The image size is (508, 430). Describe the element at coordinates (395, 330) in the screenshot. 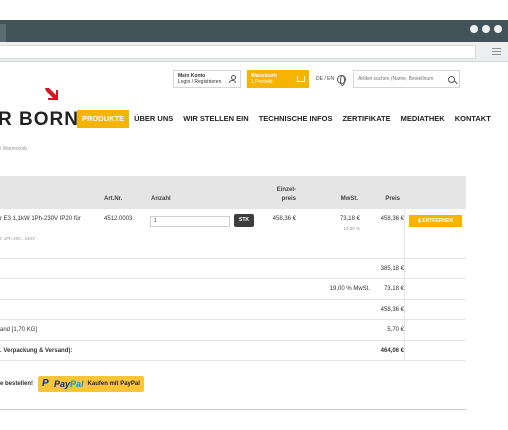

I see `shipping-cost: 5,70 €` at that location.